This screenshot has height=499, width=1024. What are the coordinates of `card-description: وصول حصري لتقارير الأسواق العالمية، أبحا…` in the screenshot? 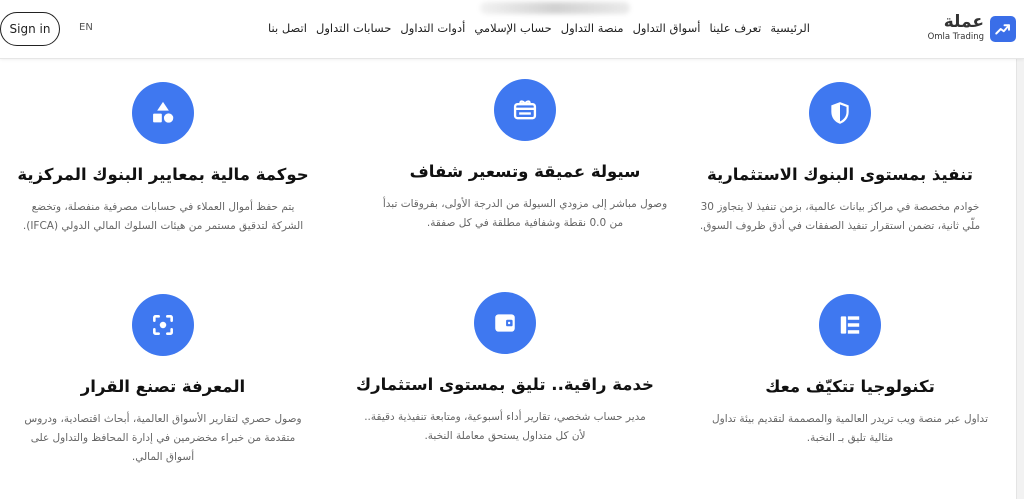 It's located at (163, 438).